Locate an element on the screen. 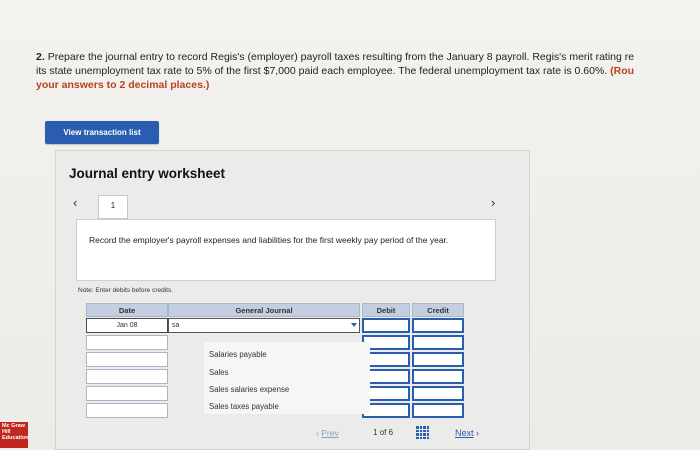 This screenshot has width=700, height=450. previous-page-chevron-icon: ‹ is located at coordinates (75, 202).